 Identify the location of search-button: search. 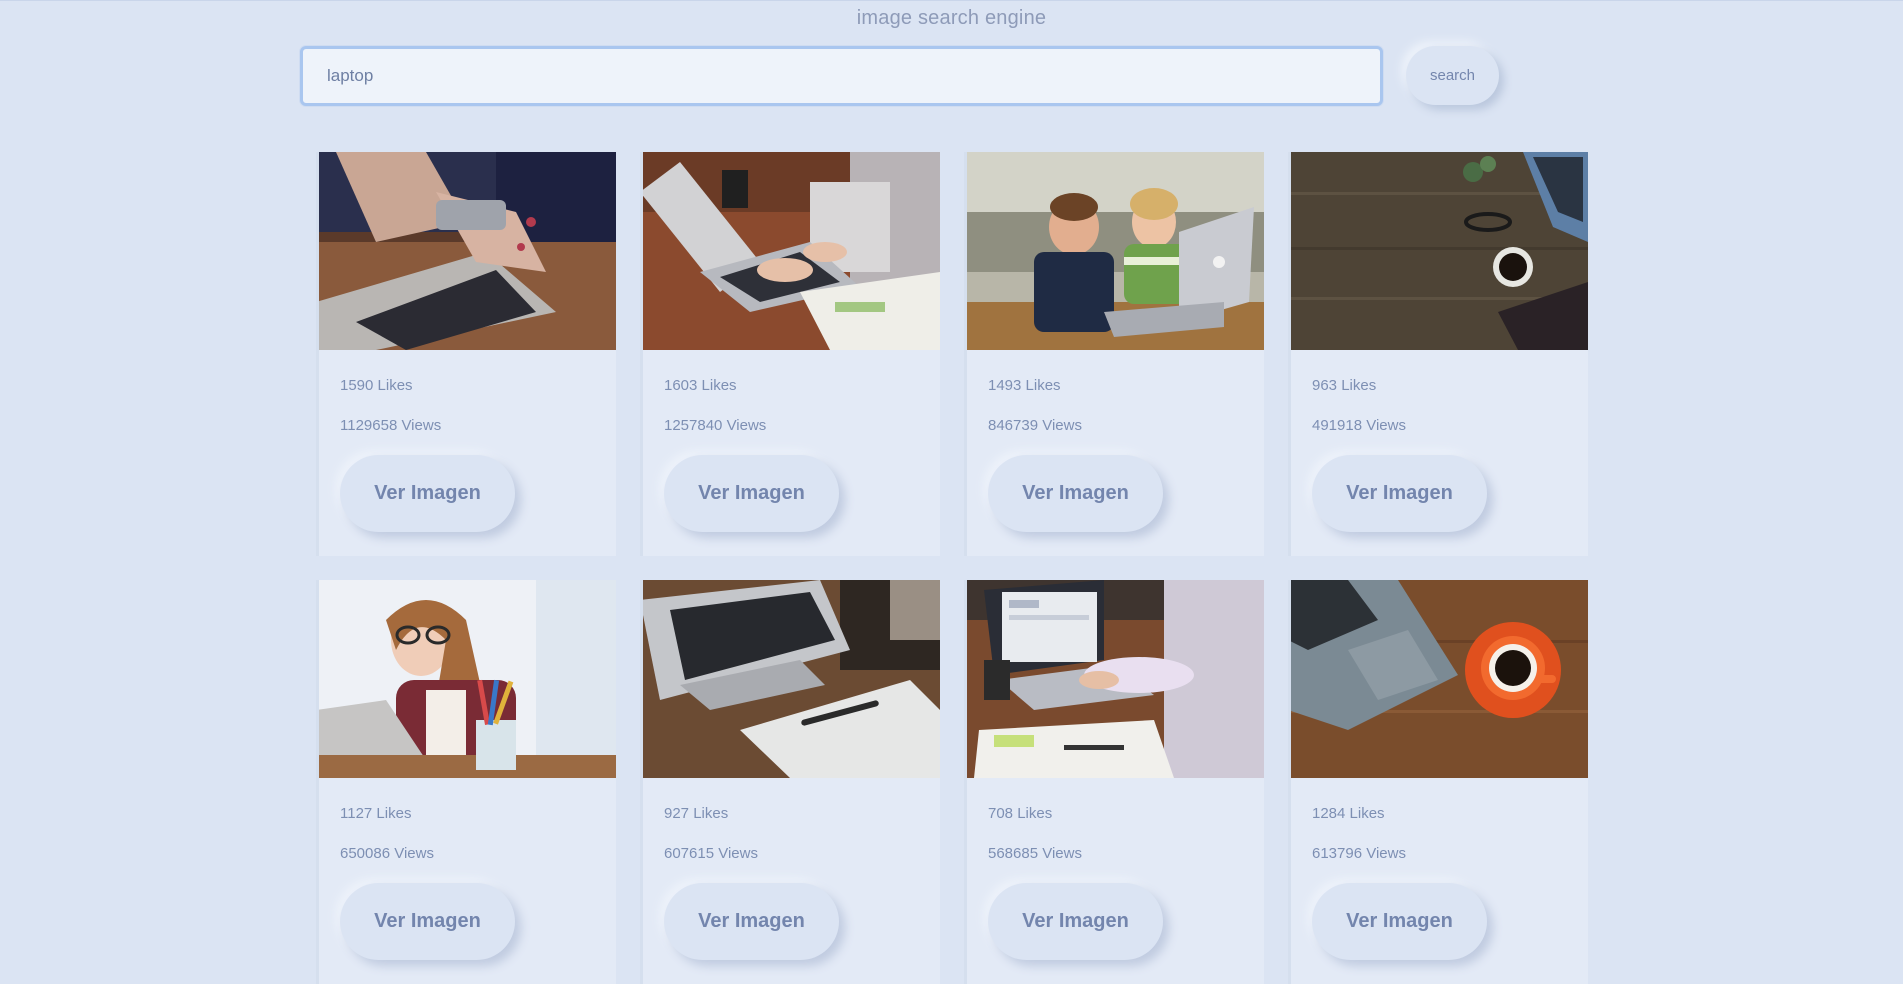
(1452, 75).